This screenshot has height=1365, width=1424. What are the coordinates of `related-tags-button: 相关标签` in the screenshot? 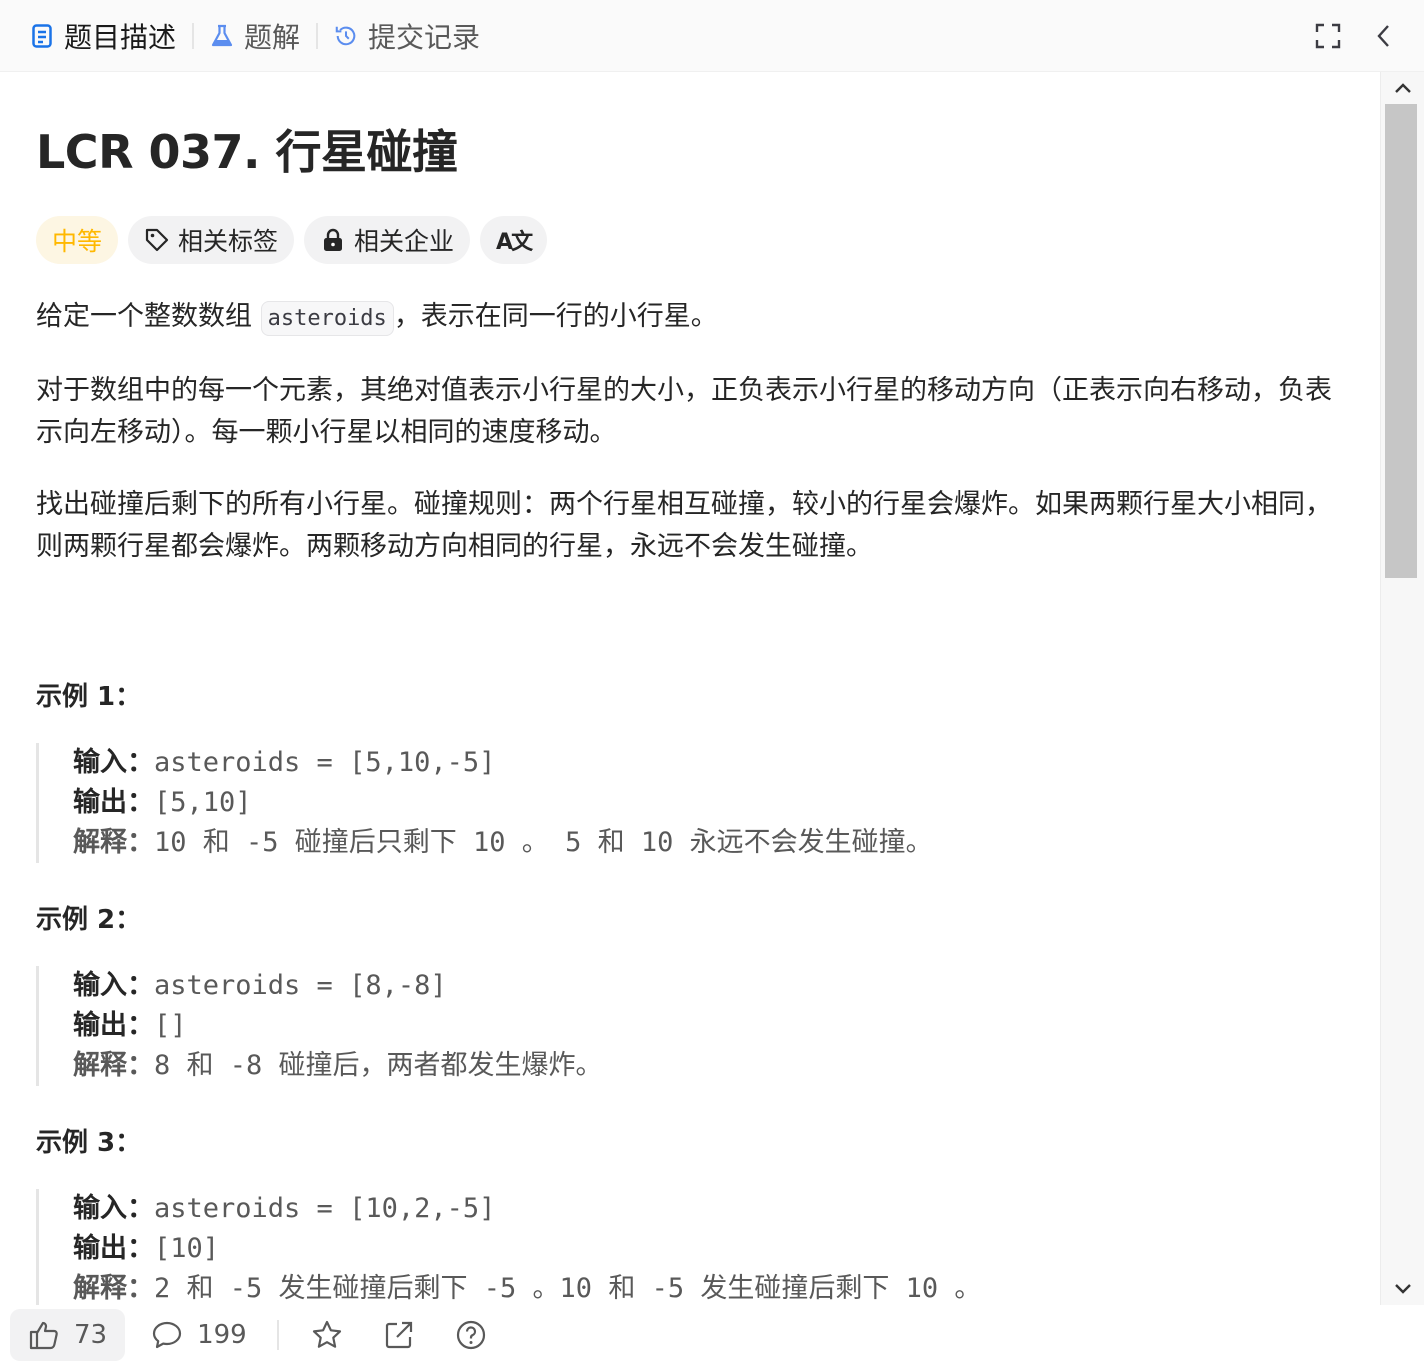 It's located at (211, 240).